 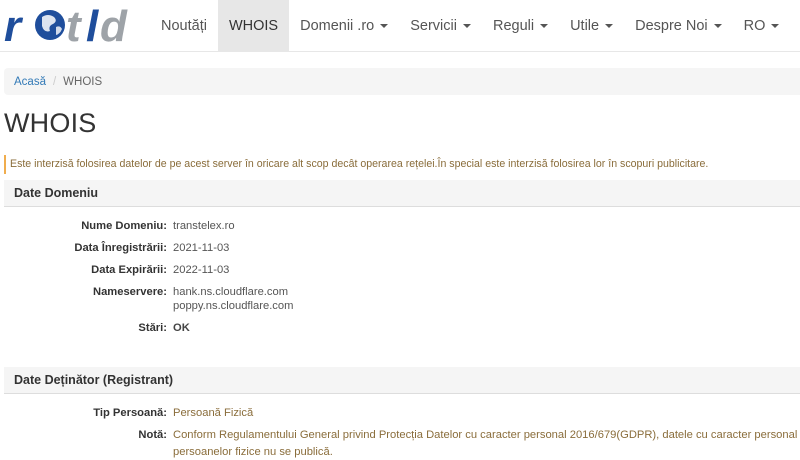 What do you see at coordinates (120, 248) in the screenshot?
I see `row-label: Data Înregistrării:` at bounding box center [120, 248].